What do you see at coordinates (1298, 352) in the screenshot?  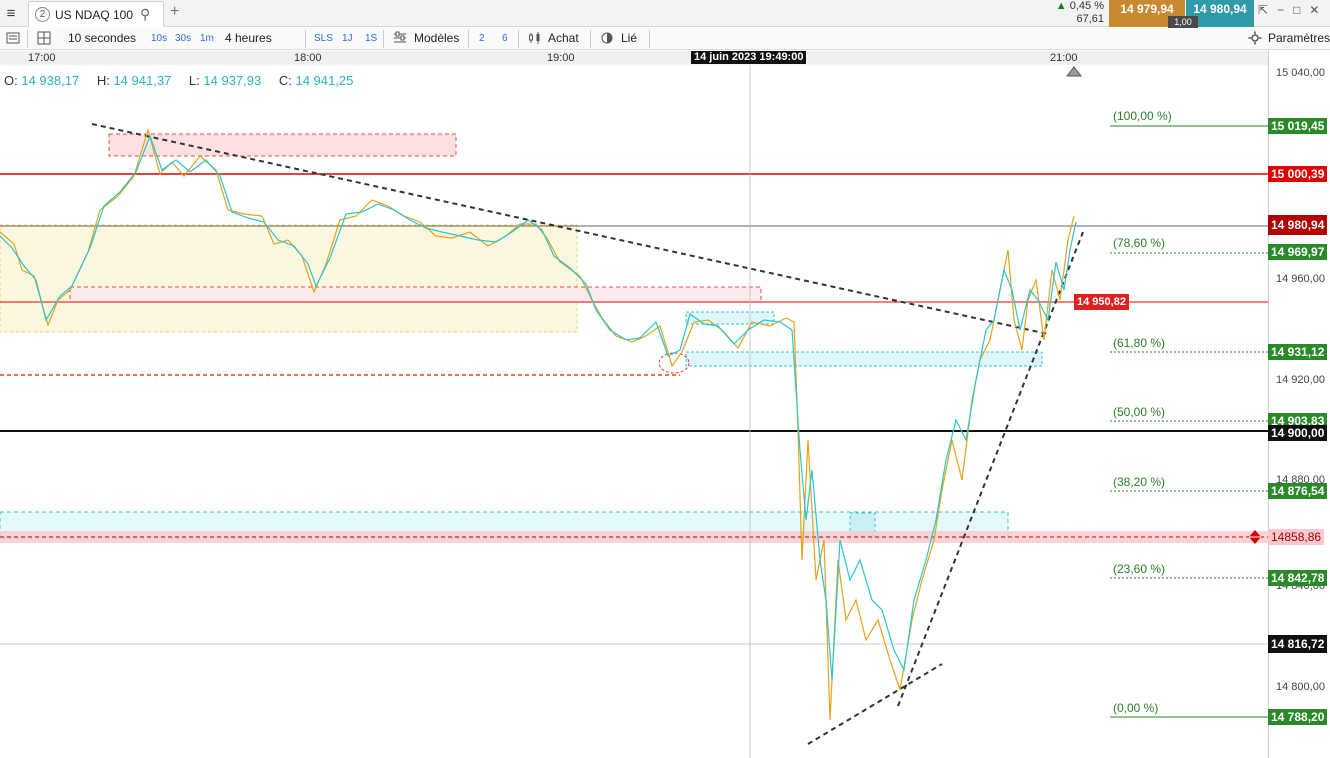 I see `fib-tag-618: 14 931,12` at bounding box center [1298, 352].